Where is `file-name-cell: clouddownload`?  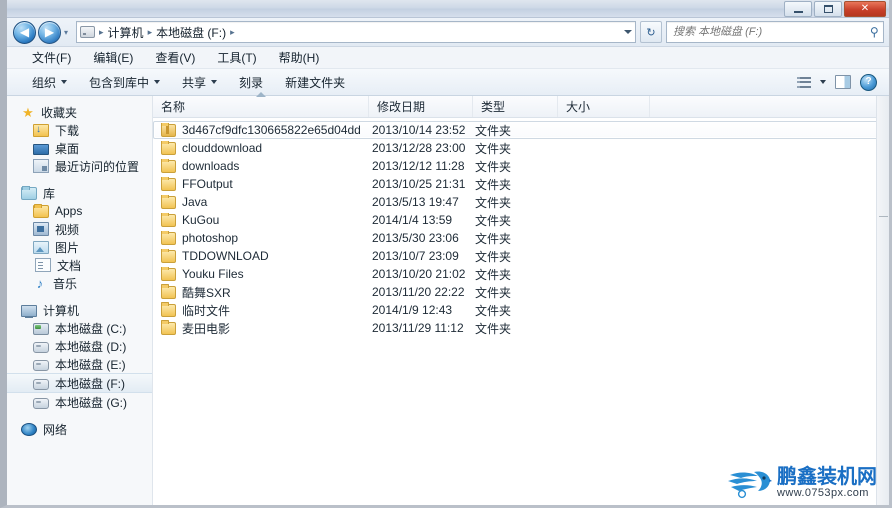 file-name-cell: clouddownload is located at coordinates (262, 148).